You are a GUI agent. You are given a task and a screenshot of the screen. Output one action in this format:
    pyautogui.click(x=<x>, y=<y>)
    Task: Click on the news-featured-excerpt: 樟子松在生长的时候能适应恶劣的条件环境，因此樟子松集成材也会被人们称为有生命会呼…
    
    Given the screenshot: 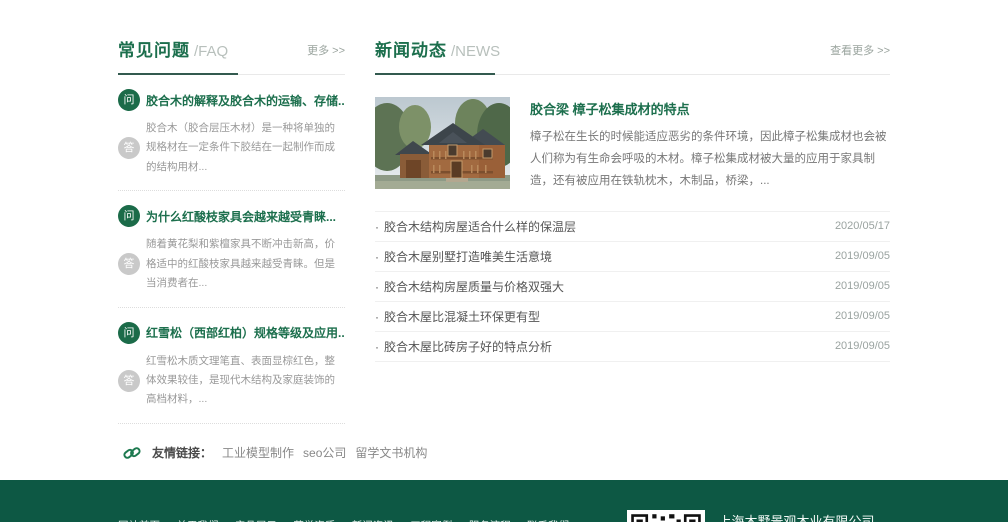 What is the action you would take?
    pyautogui.click(x=708, y=159)
    